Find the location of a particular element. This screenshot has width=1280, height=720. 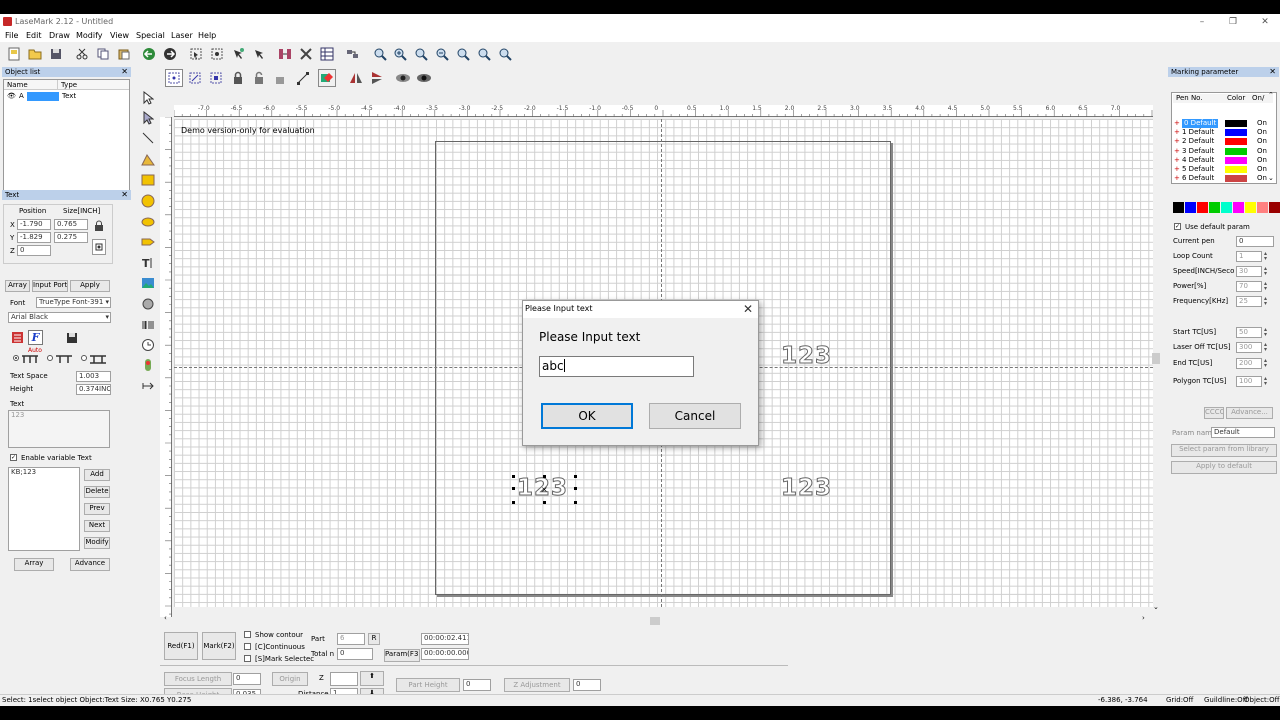

unlock-icon is located at coordinates (259, 78).